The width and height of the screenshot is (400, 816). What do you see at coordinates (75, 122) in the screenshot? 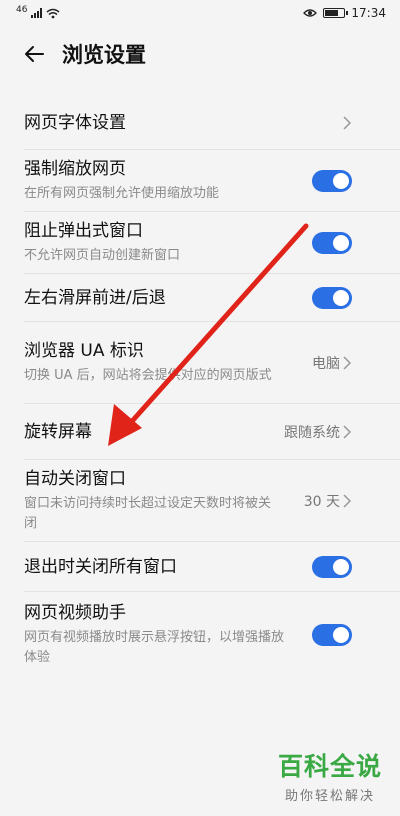
I see `setting-label: 网页字体设置` at bounding box center [75, 122].